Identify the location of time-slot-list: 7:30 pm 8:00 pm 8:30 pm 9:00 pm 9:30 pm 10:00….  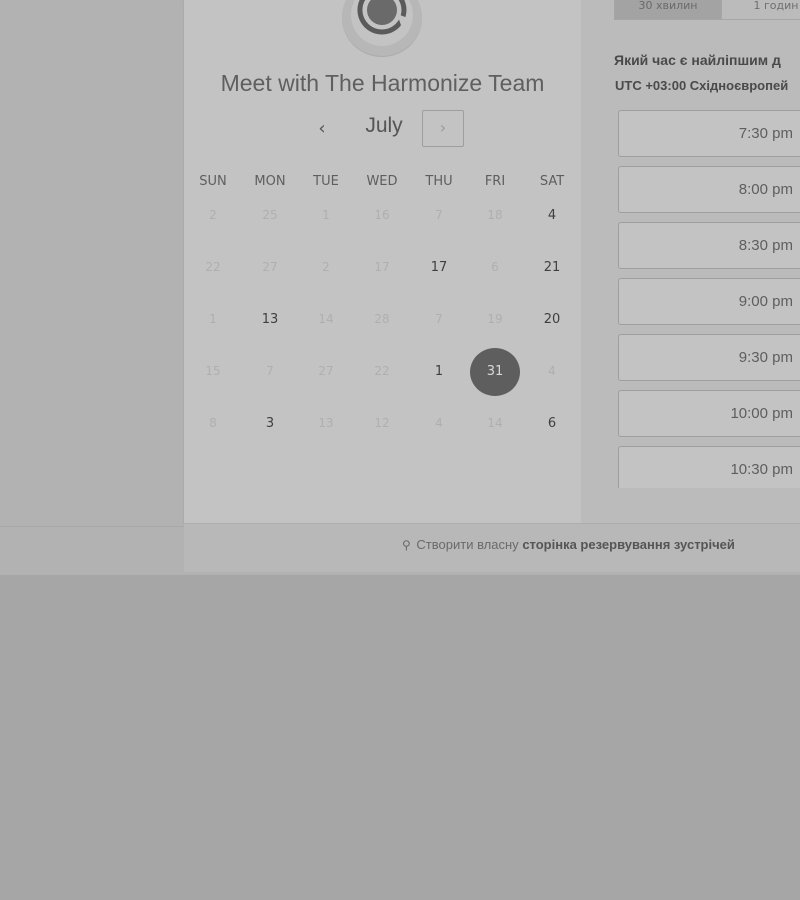
(709, 299).